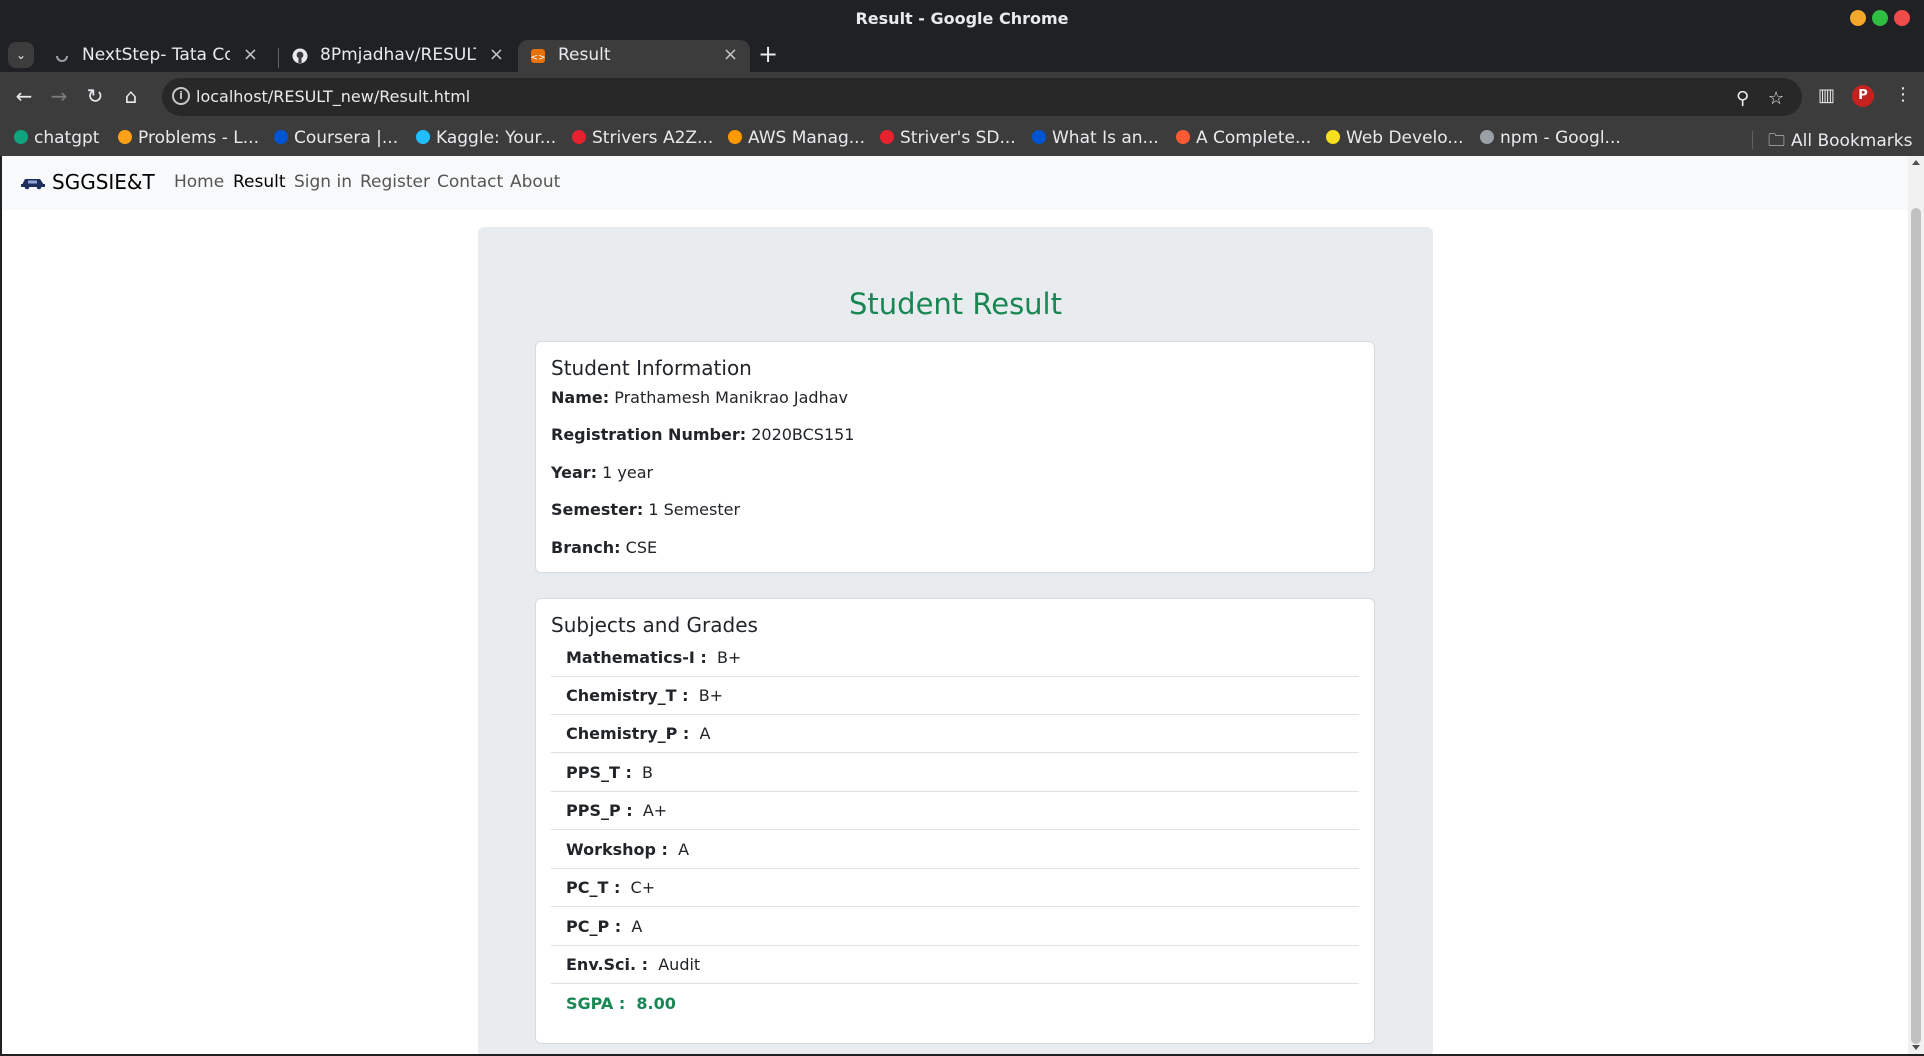 This screenshot has width=1924, height=1056. What do you see at coordinates (651, 368) in the screenshot?
I see `student-info-title: Student Information` at bounding box center [651, 368].